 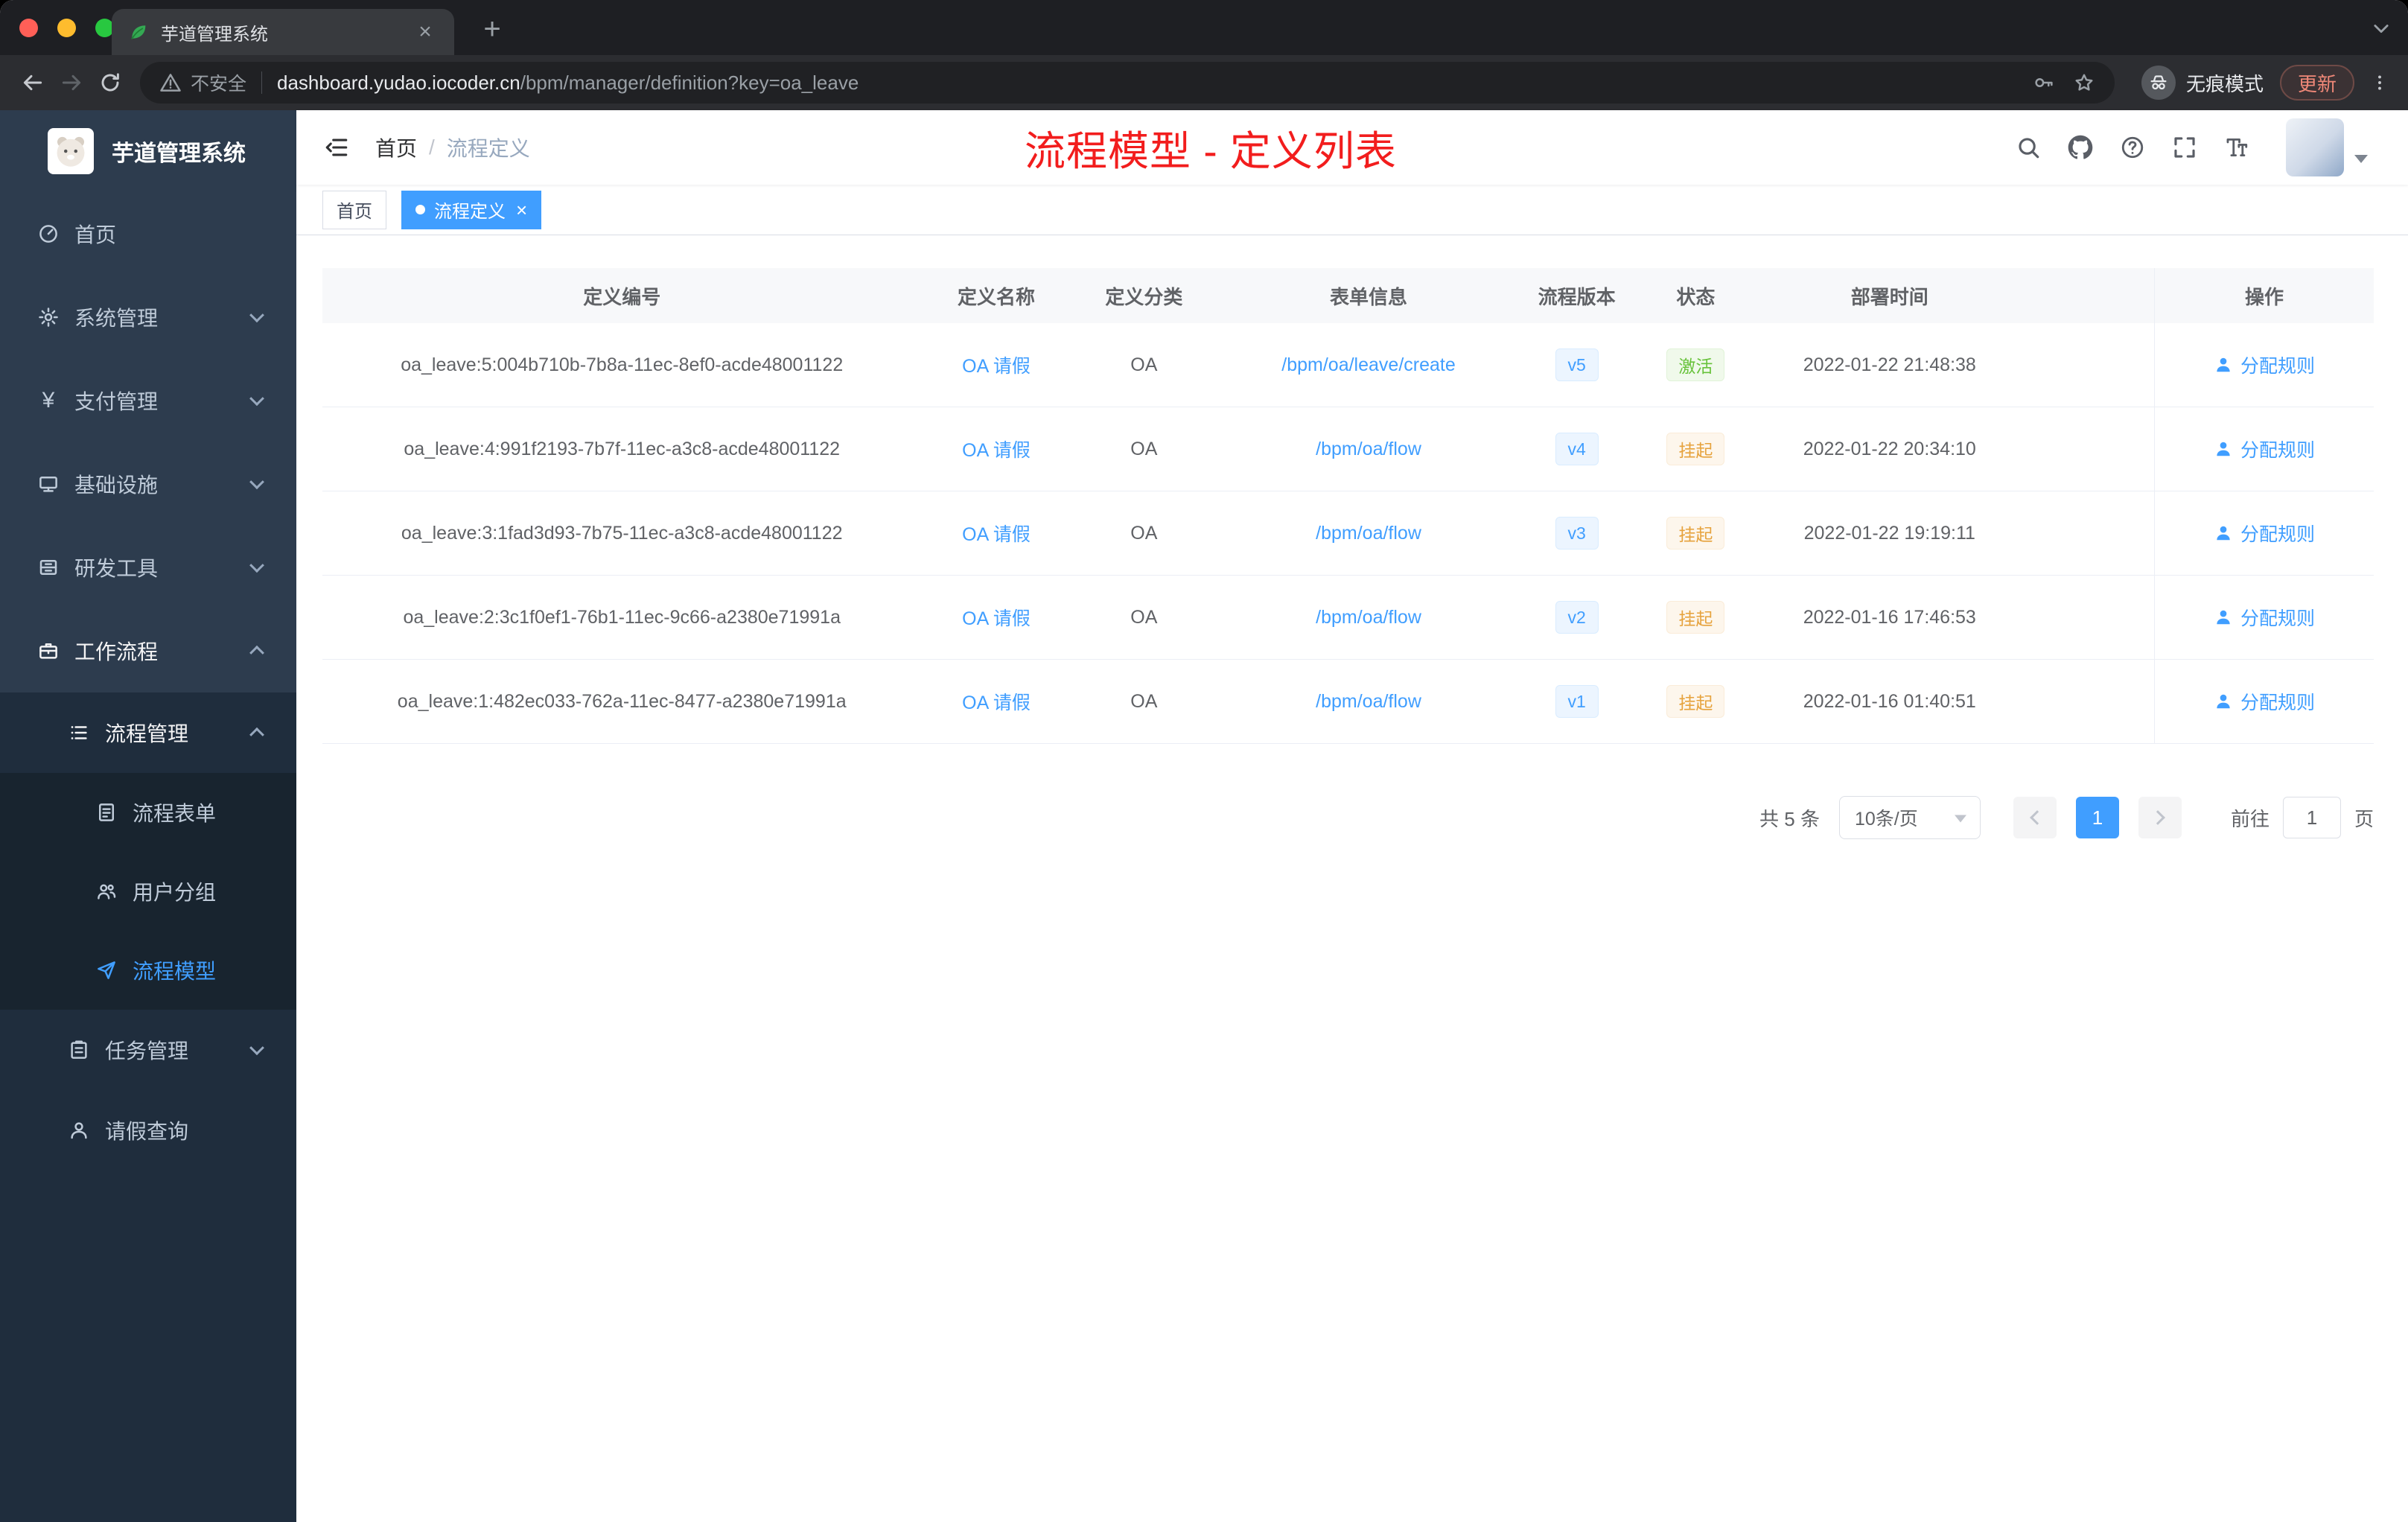 What do you see at coordinates (1889, 364) in the screenshot?
I see `deploy-time: 2022-01-22 21:48:38` at bounding box center [1889, 364].